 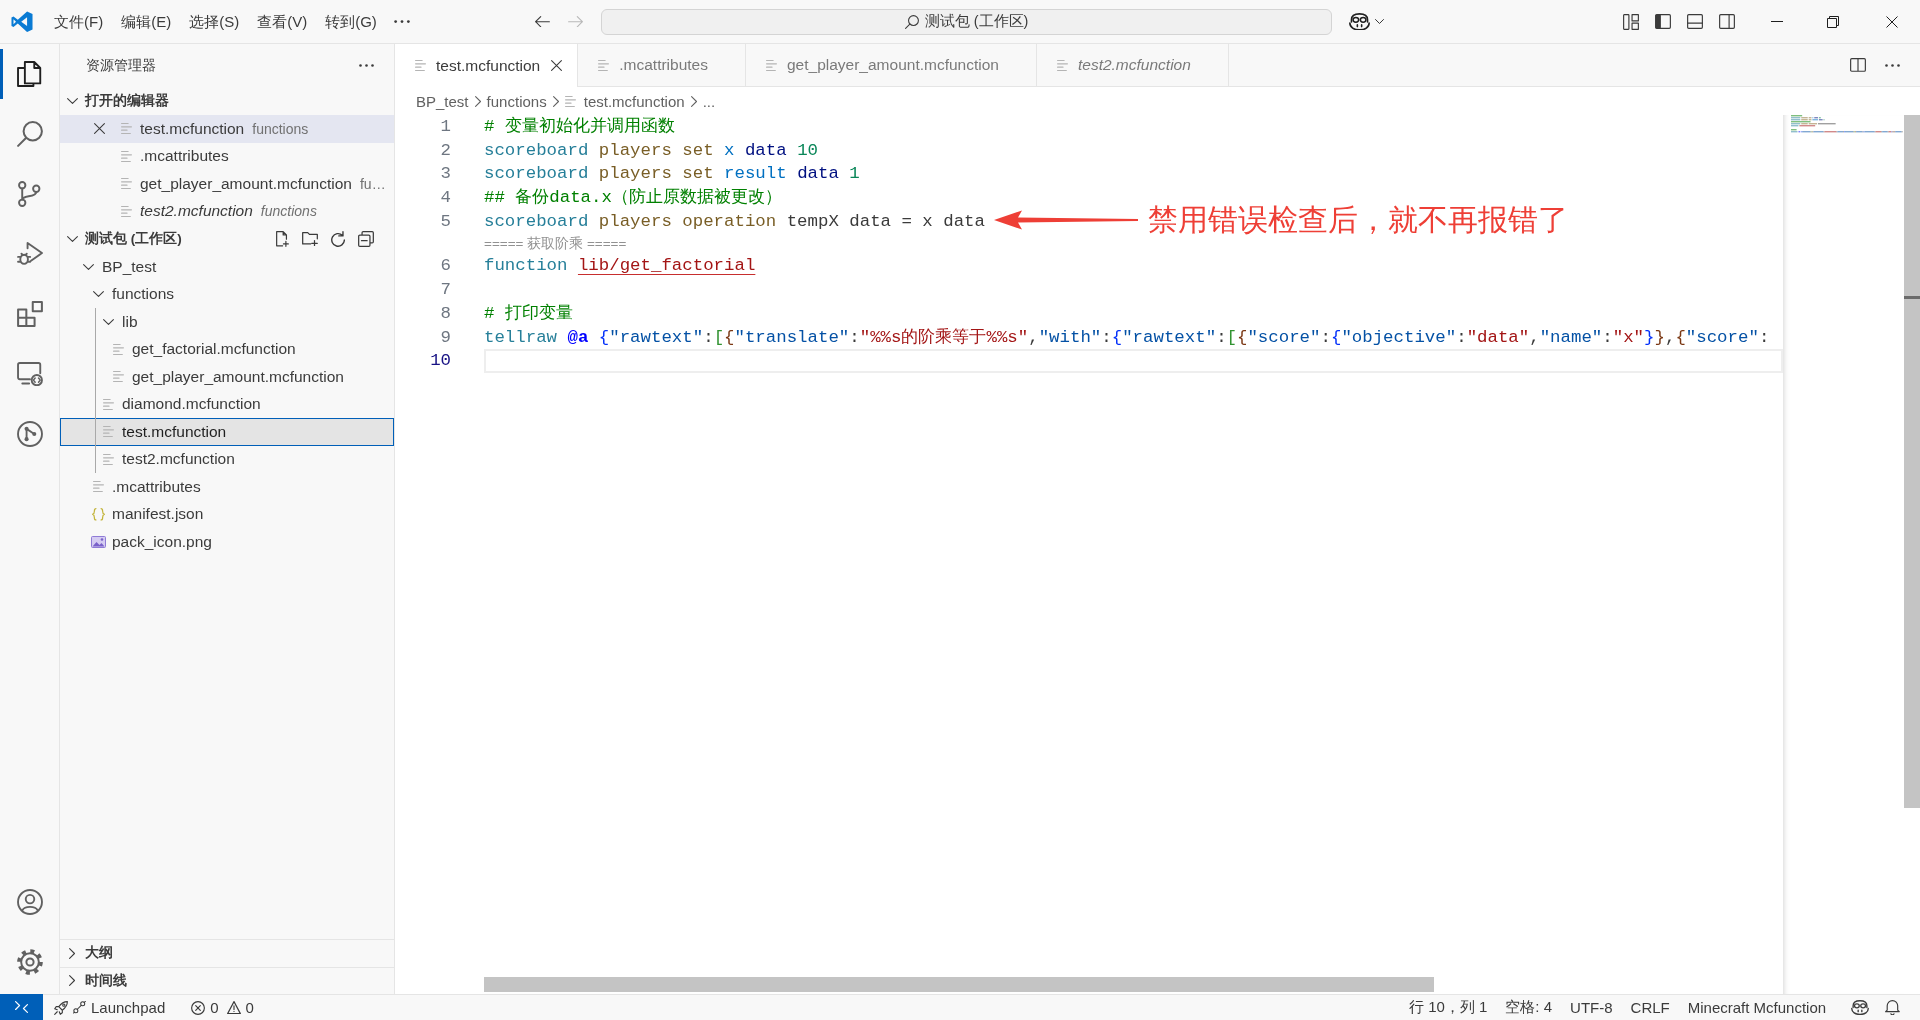 I want to click on status-item: Minecraft Mcfunction, so click(x=1757, y=1007).